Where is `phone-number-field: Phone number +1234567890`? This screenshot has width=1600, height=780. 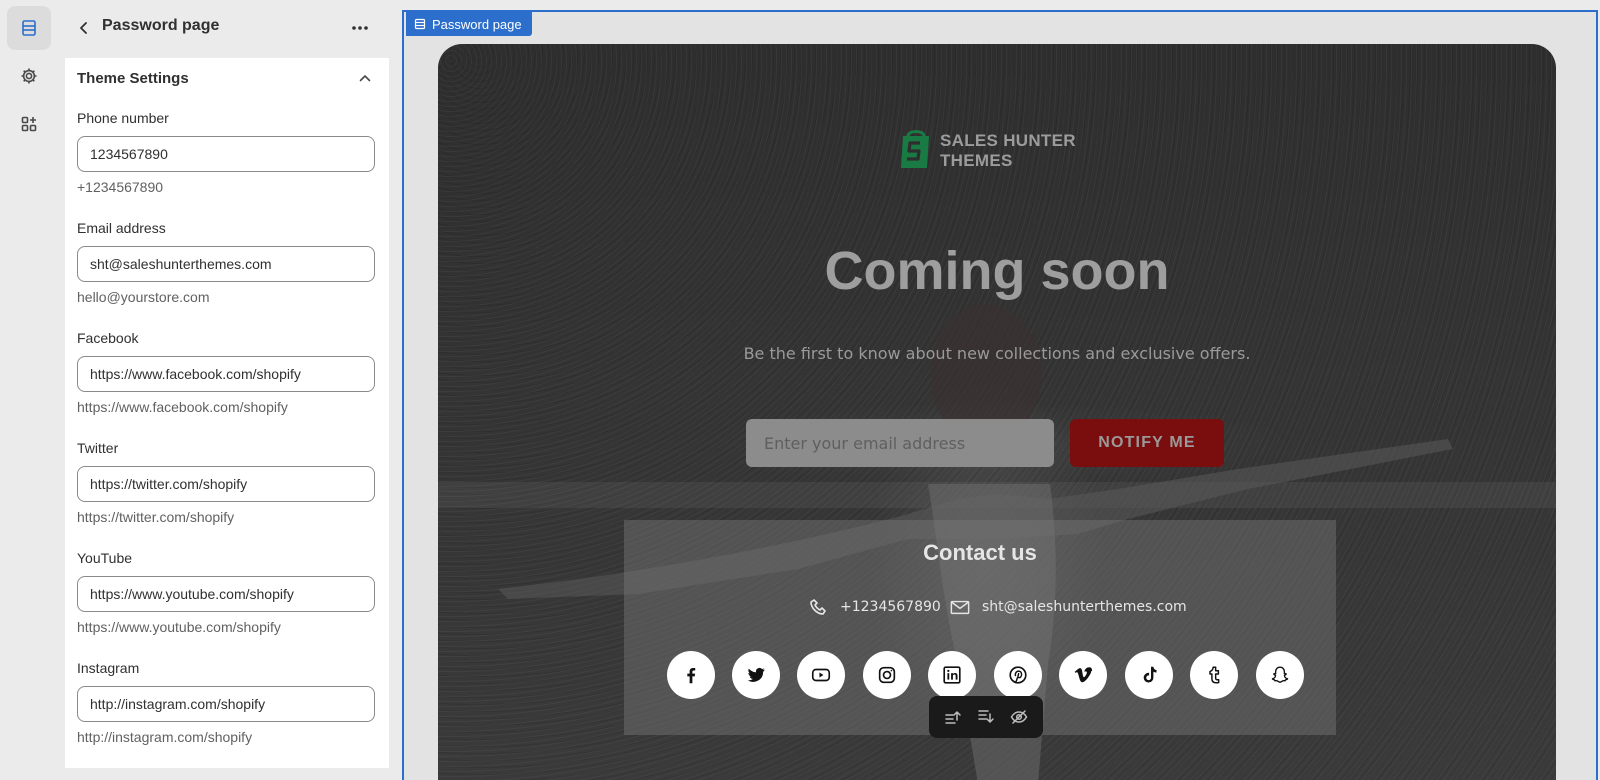
phone-number-field: Phone number +1234567890 is located at coordinates (227, 152).